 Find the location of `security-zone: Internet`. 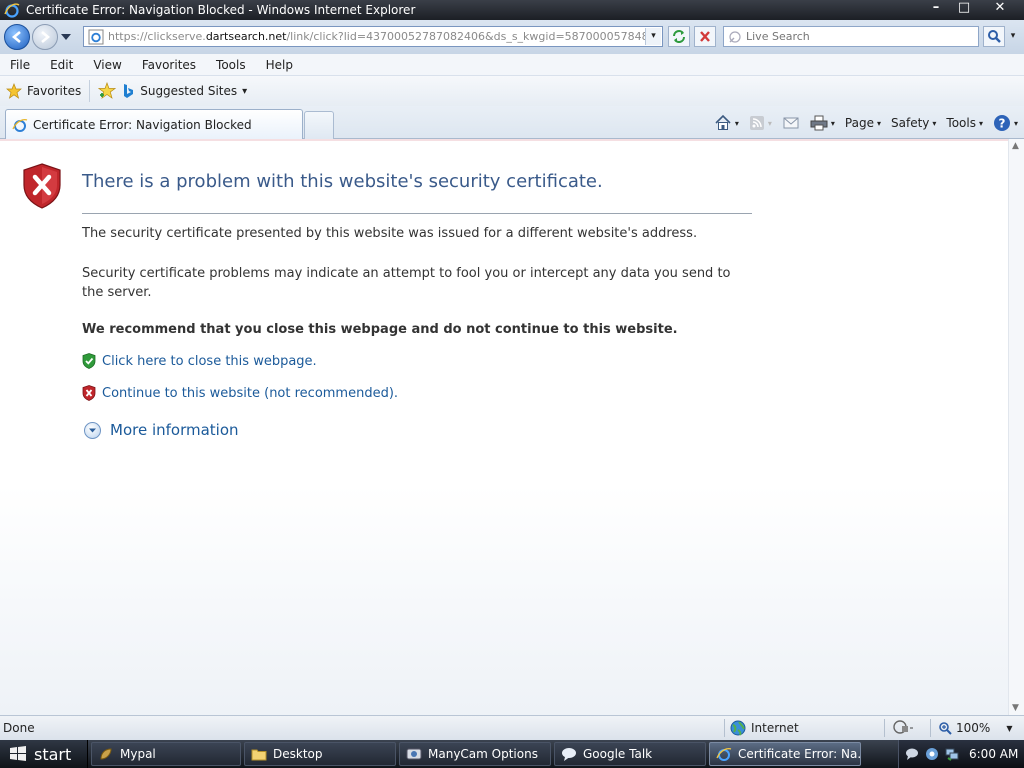

security-zone: Internet is located at coordinates (764, 728).